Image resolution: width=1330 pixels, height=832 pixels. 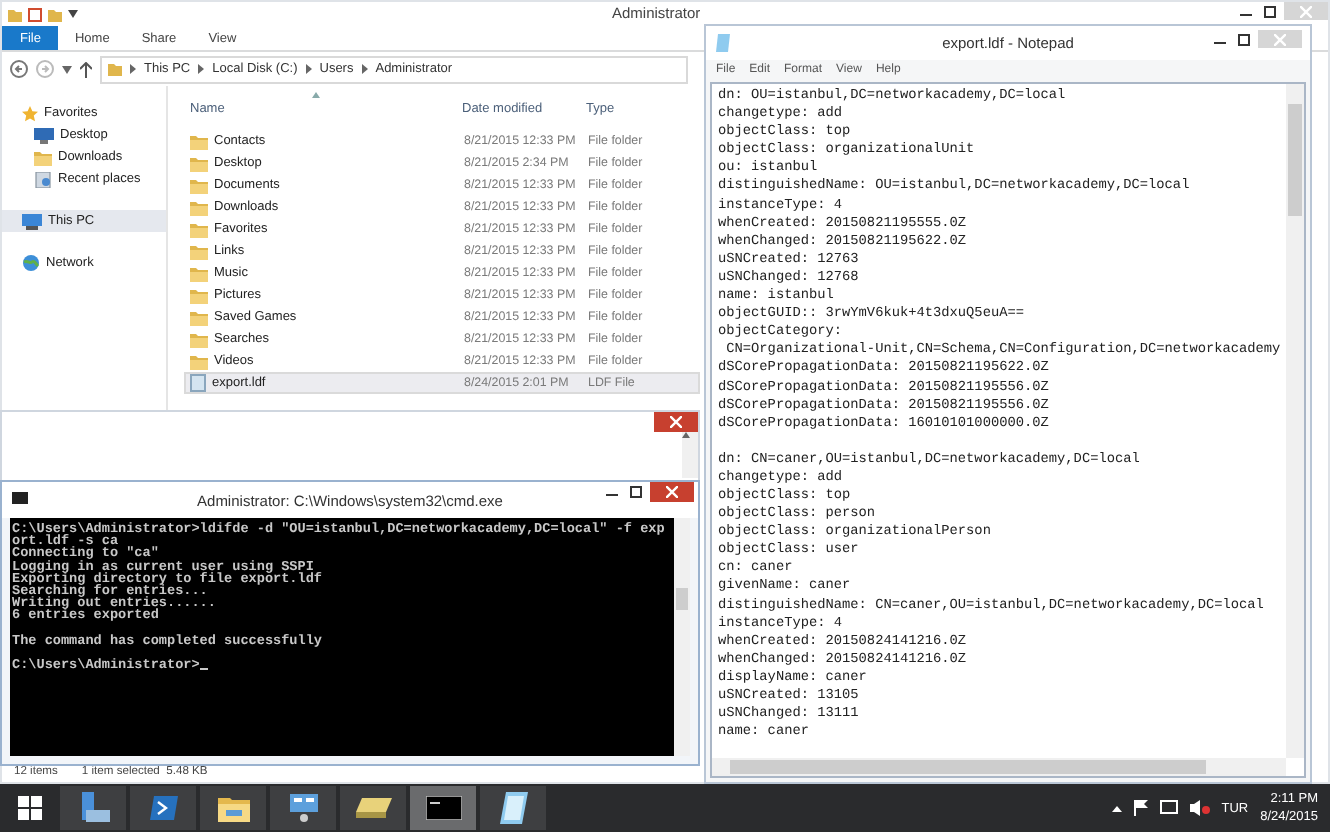 What do you see at coordinates (1199, 808) in the screenshot?
I see `speaker-muted-icon` at bounding box center [1199, 808].